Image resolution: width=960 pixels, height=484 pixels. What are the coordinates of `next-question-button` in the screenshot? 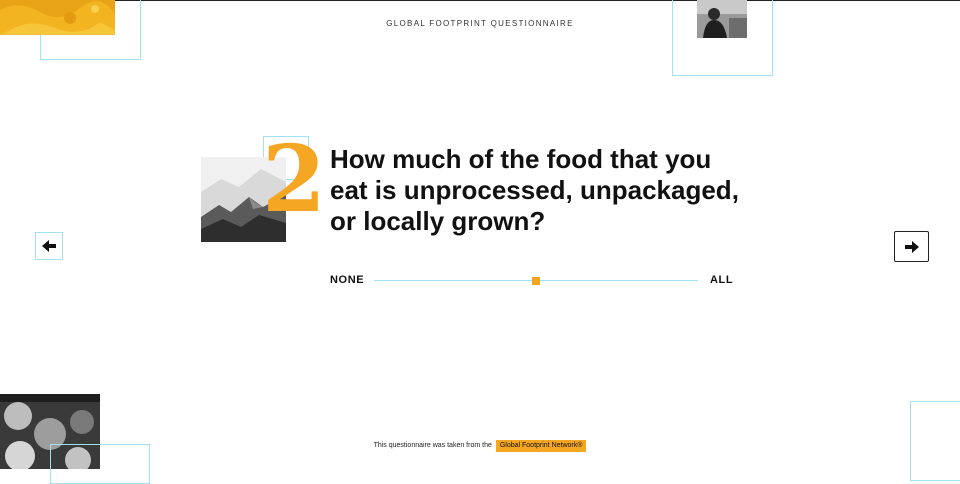 It's located at (911, 246).